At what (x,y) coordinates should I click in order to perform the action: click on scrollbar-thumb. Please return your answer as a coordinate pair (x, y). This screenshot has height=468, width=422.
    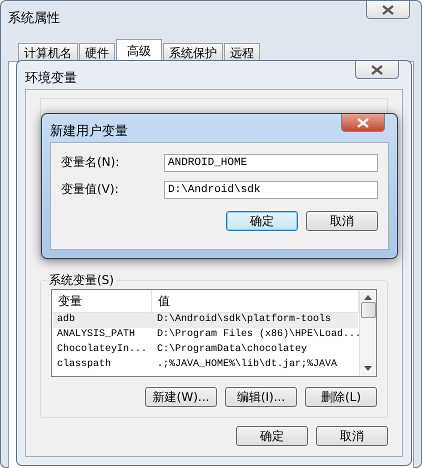
    Looking at the image, I should click on (368, 310).